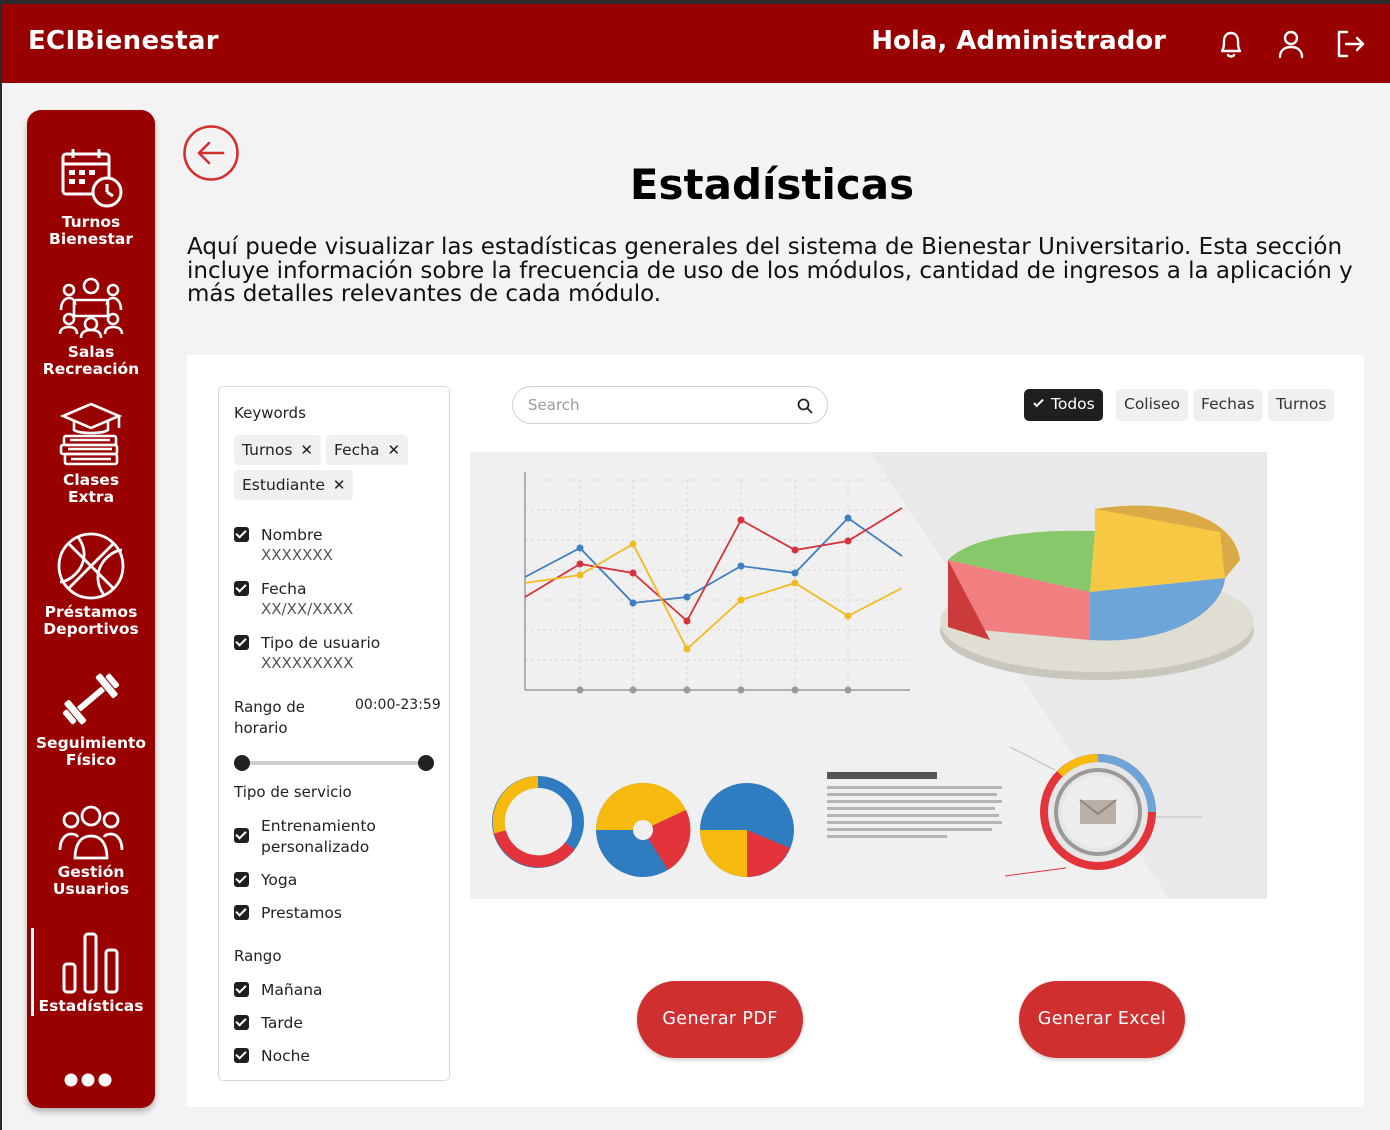  Describe the element at coordinates (805, 406) in the screenshot. I see `search-icon` at that location.